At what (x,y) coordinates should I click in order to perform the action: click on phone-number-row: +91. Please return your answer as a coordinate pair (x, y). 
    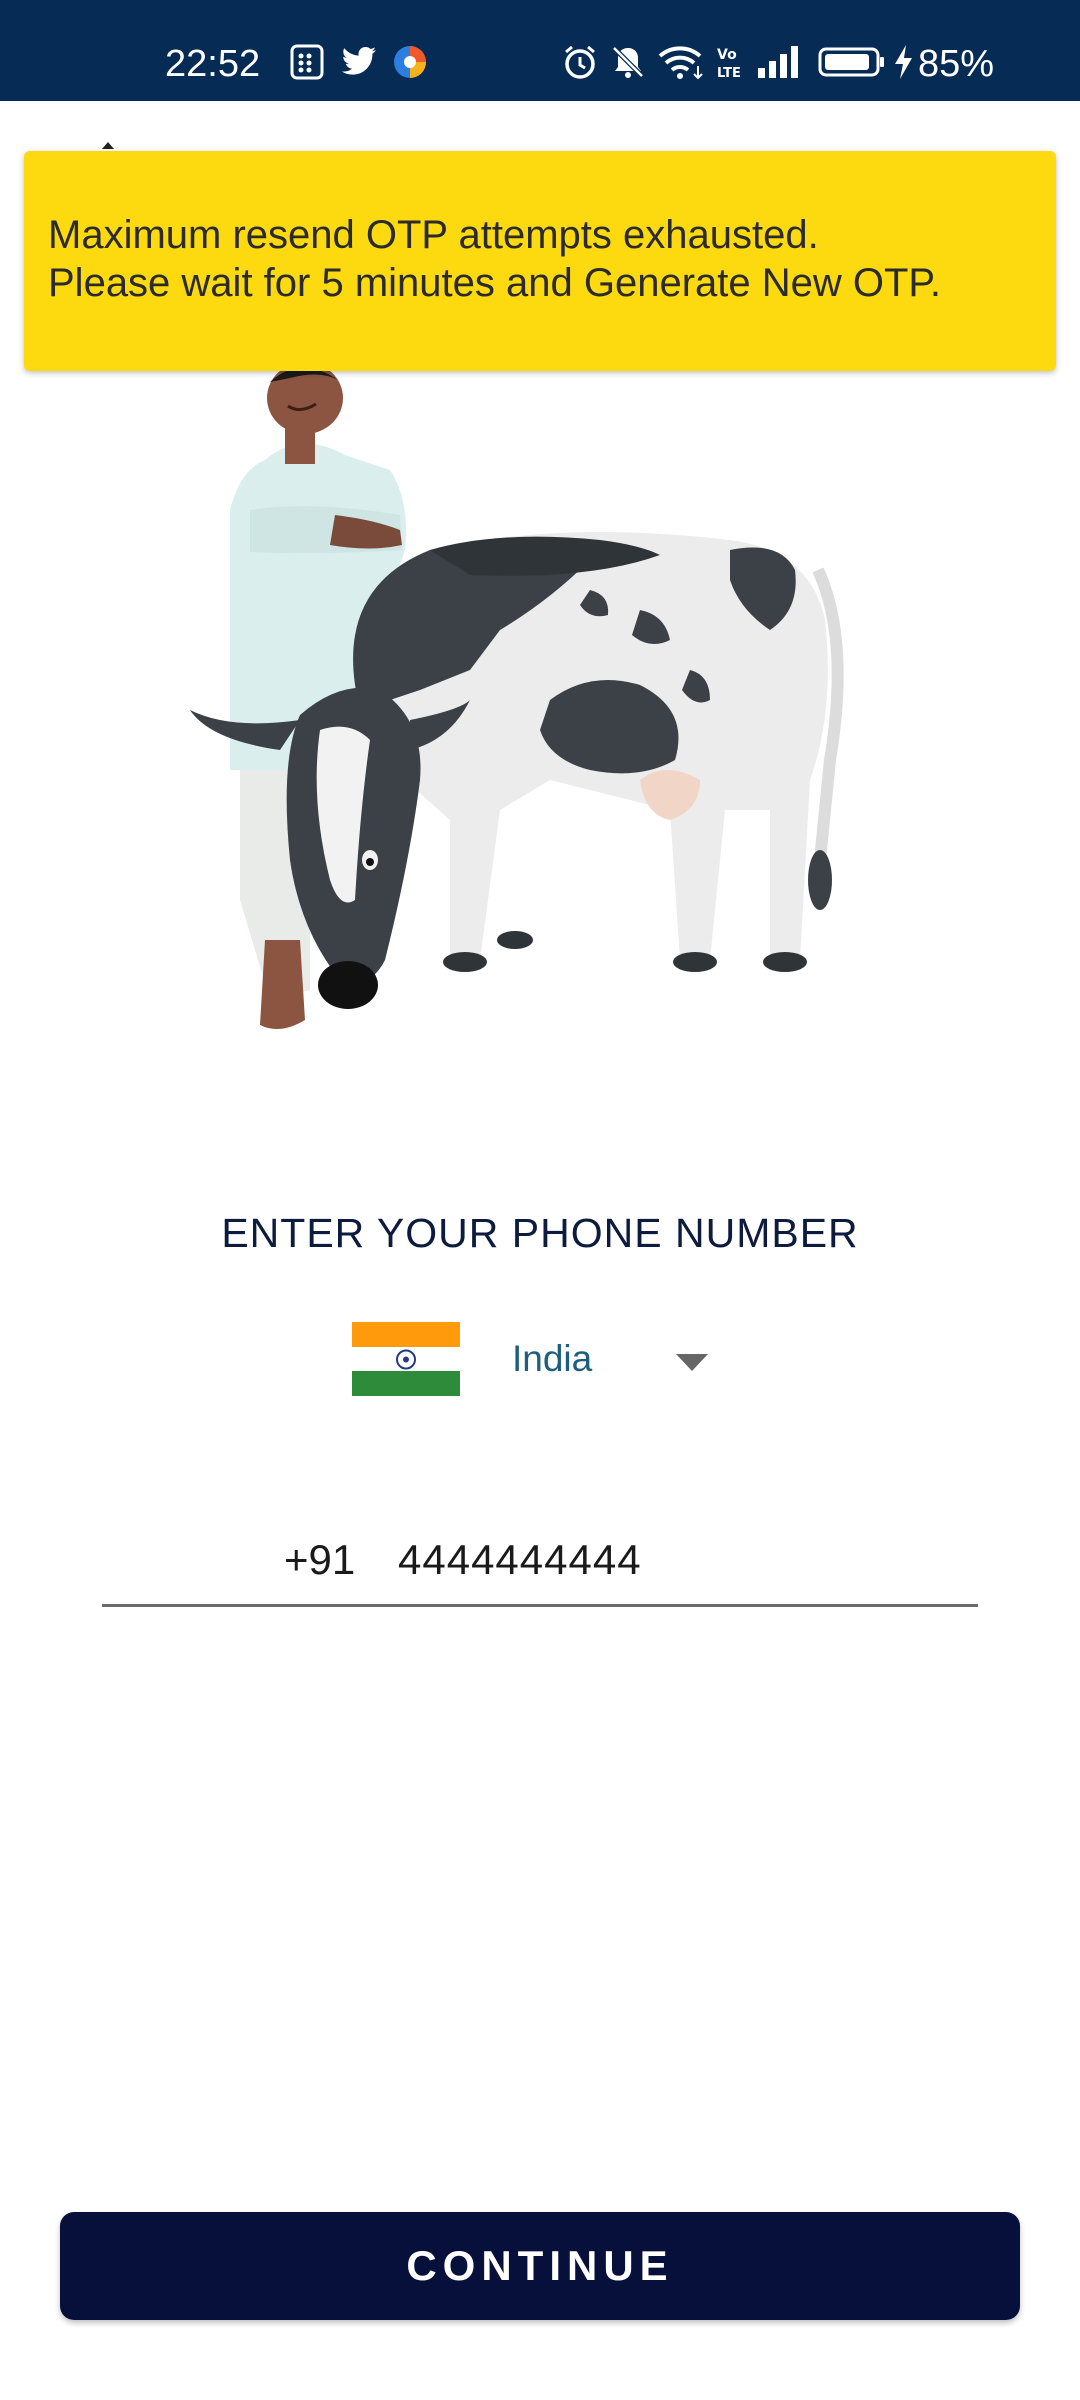
    Looking at the image, I should click on (540, 1568).